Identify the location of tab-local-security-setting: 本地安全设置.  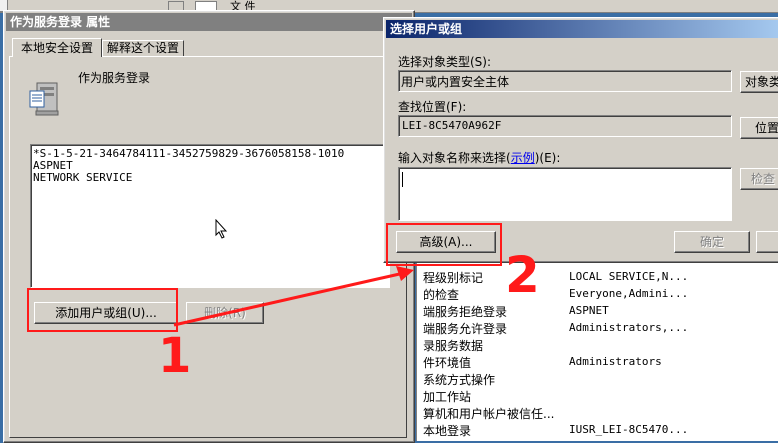
(57, 47).